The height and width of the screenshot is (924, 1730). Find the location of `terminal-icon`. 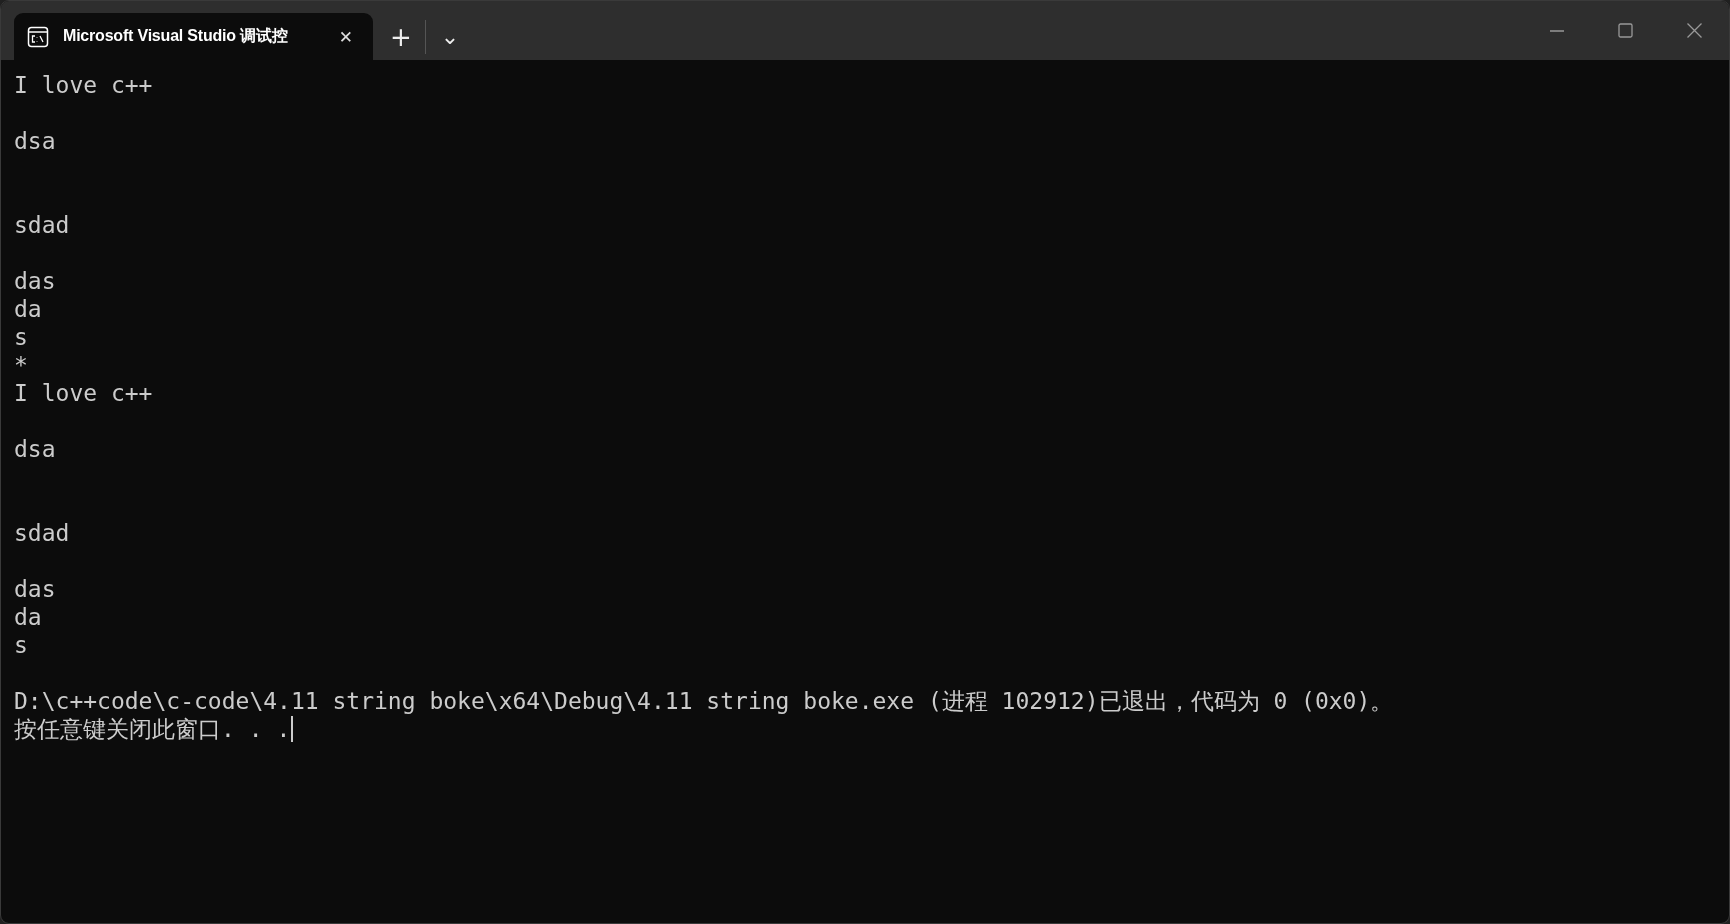

terminal-icon is located at coordinates (38, 36).